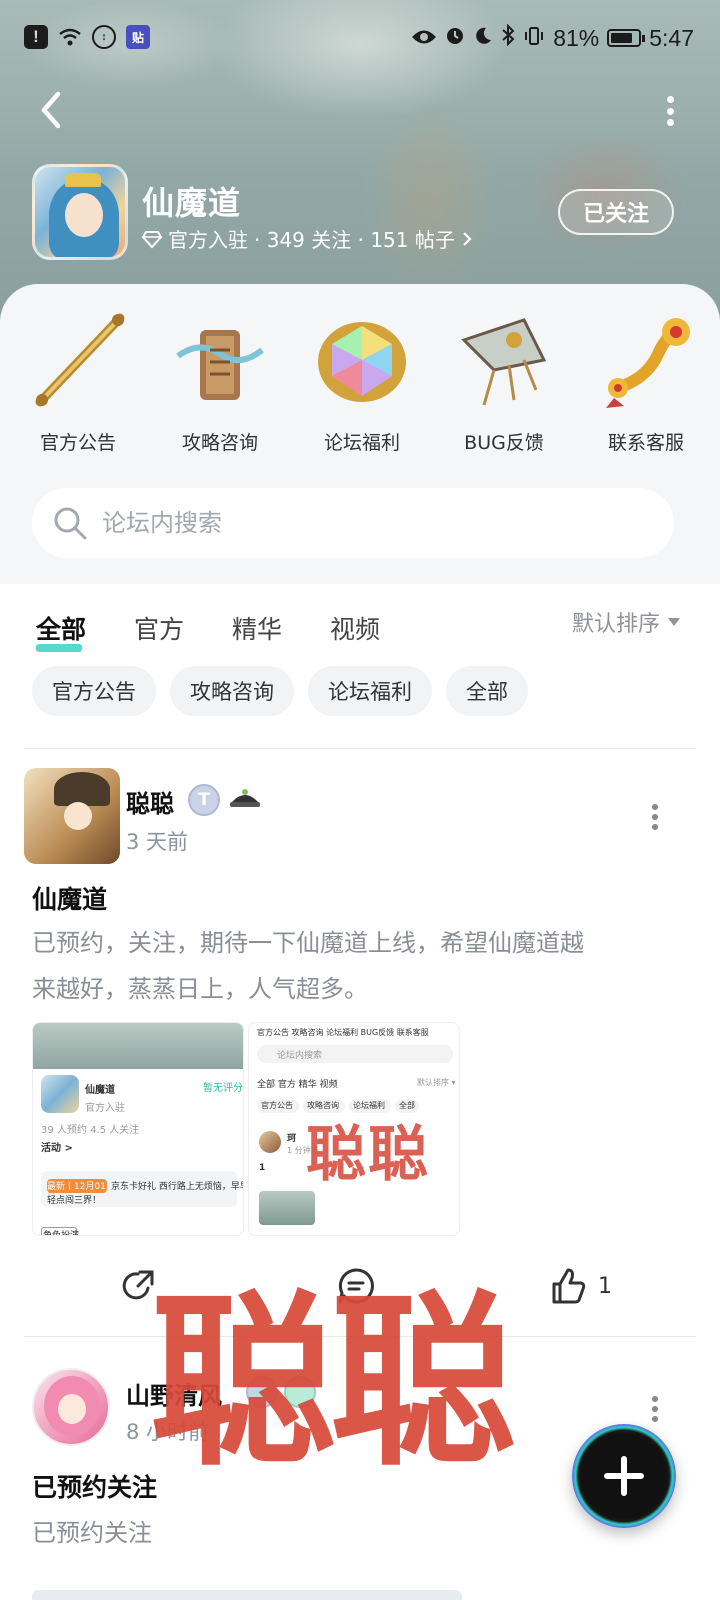  I want to click on tieba-icon: 贴, so click(138, 37).